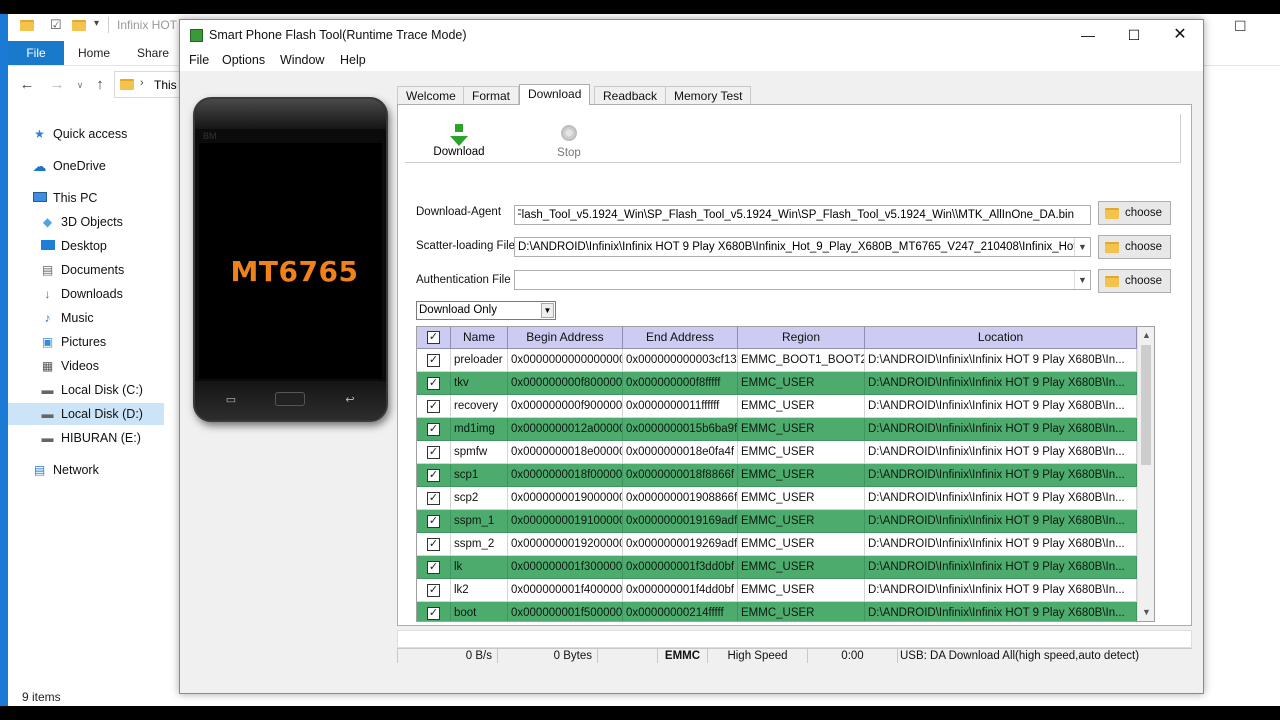 Image resolution: width=1280 pixels, height=720 pixels. What do you see at coordinates (86, 390) in the screenshot?
I see `nav-item-local-disk-c: ▬ Local Disk (C:)` at bounding box center [86, 390].